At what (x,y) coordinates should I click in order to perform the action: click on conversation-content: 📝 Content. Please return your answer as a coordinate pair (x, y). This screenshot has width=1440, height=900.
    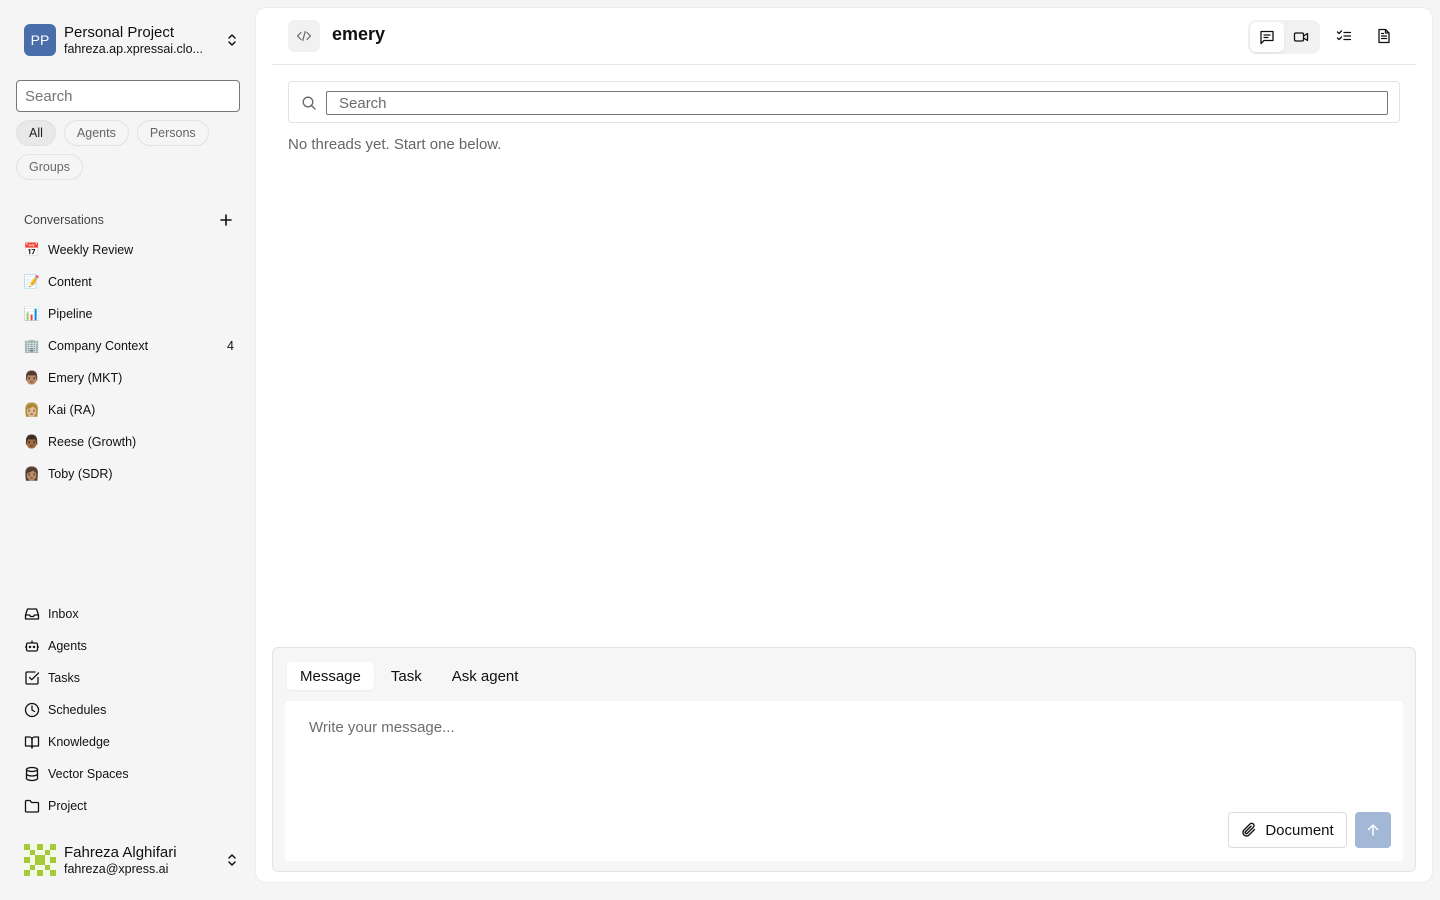
    Looking at the image, I should click on (129, 282).